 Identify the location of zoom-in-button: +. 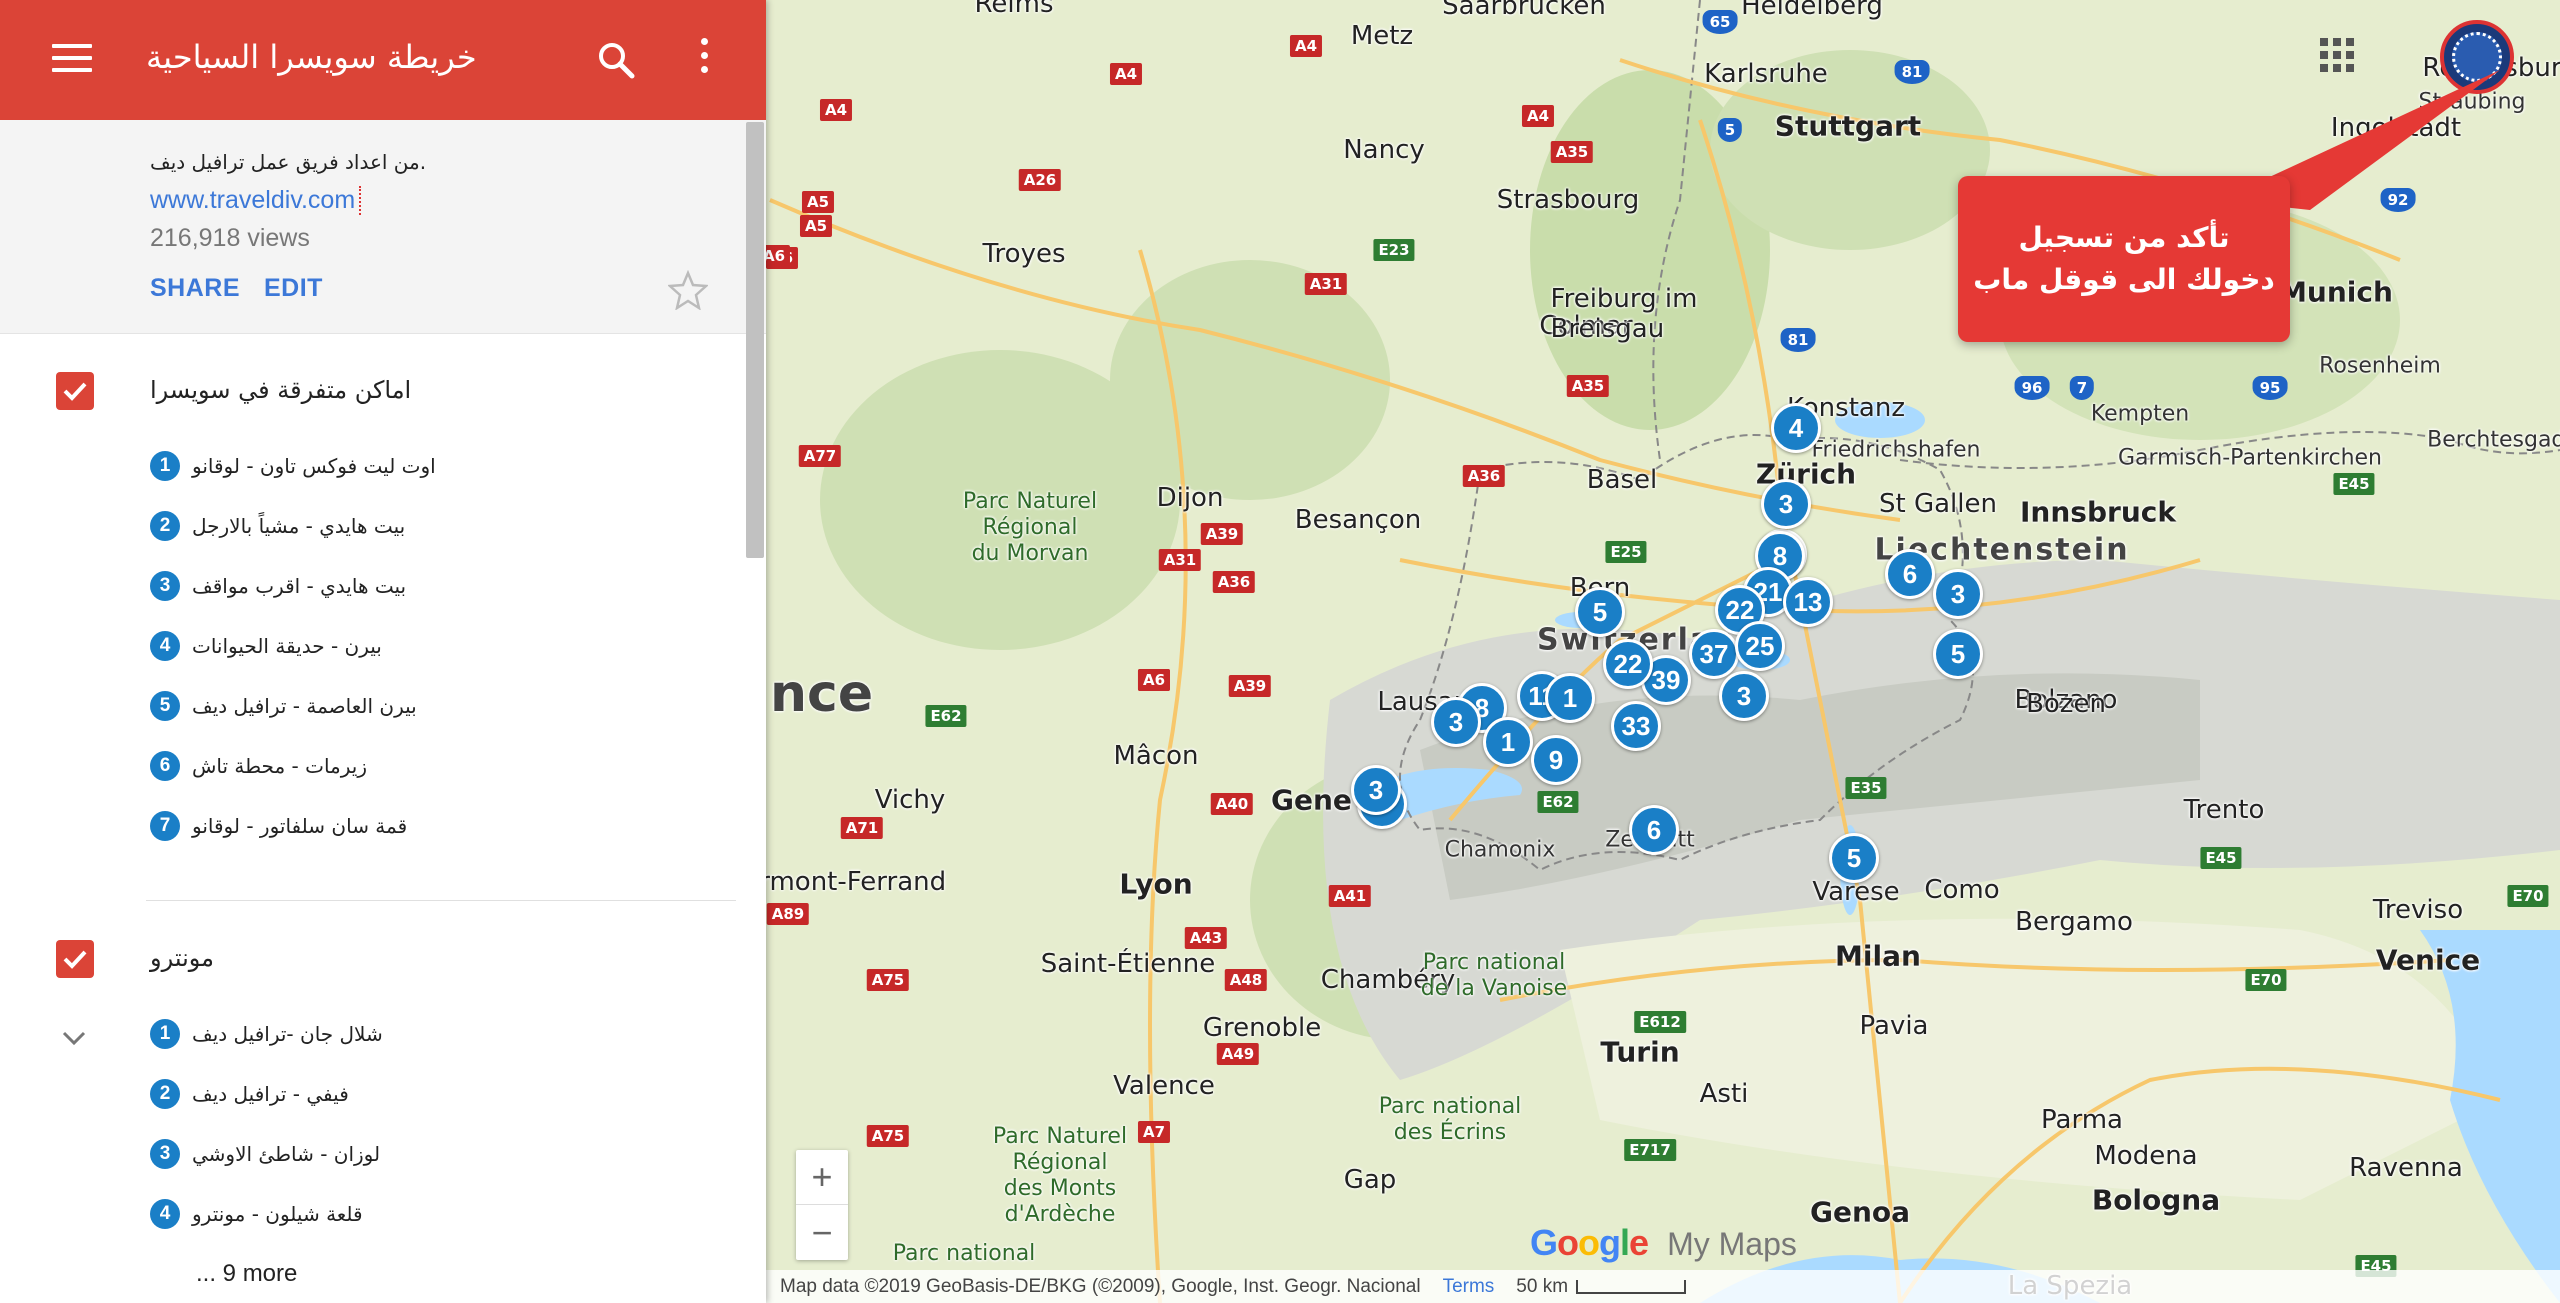
(822, 1177).